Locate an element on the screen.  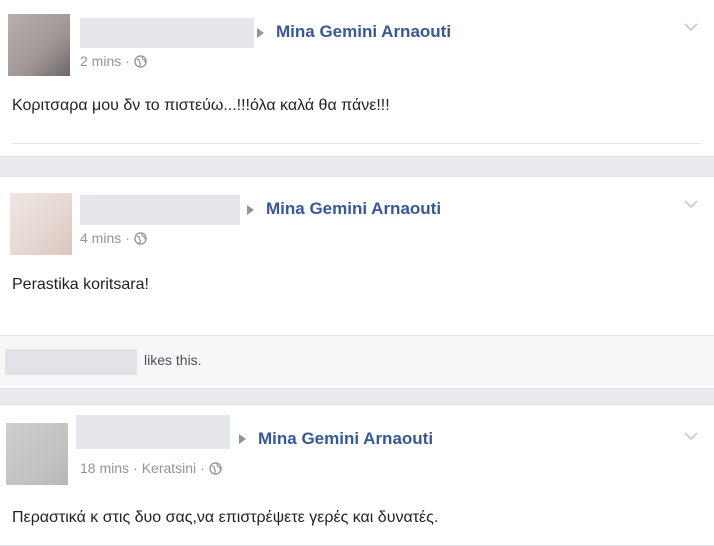
post-text: Perastika koritsara! is located at coordinates (80, 284).